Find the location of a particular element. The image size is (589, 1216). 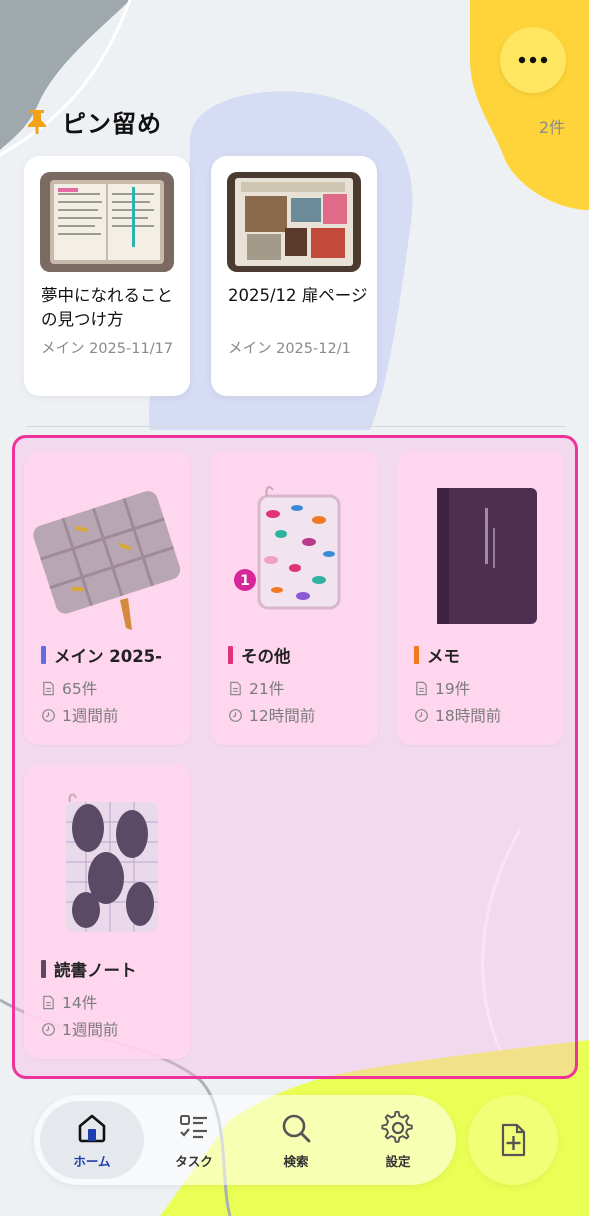

pinned-card-title: 夢中になれることの見つけ方 is located at coordinates (107, 307).